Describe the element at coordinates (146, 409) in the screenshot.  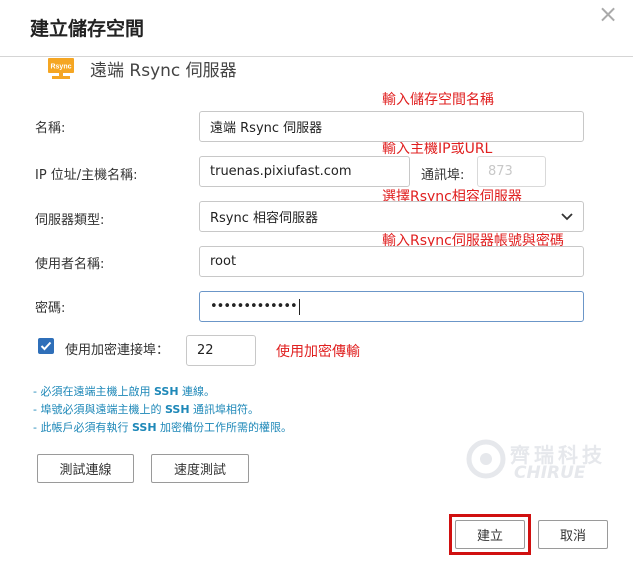
I see `note-item: - 埠號必須與遠端主機上的 SSH 通訊埠相符。` at that location.